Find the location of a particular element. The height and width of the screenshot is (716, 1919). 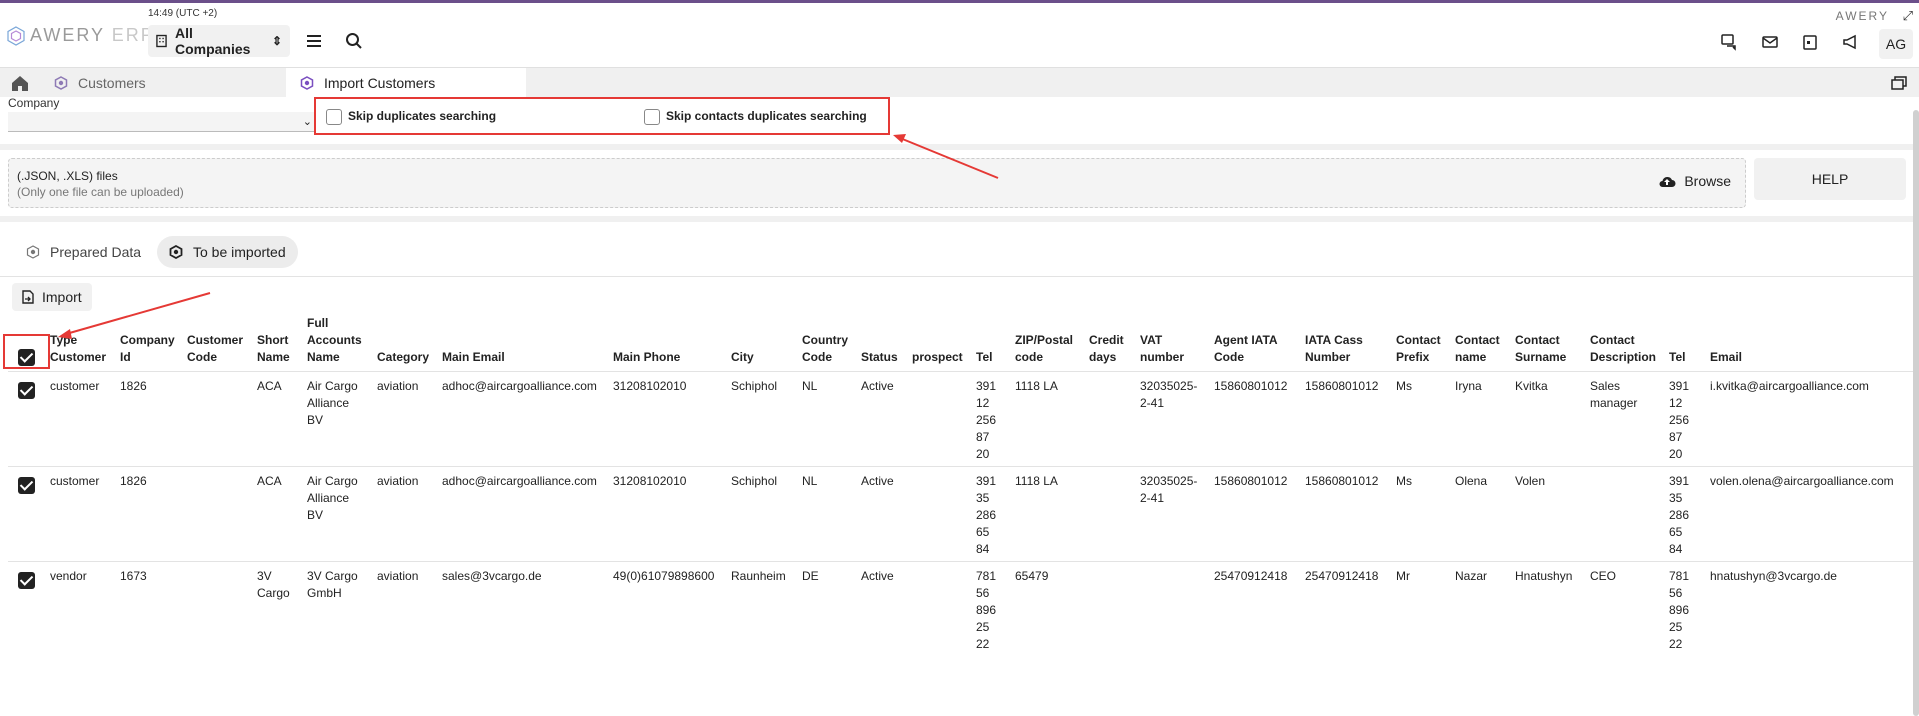

column-header: name is located at coordinates (1470, 357).